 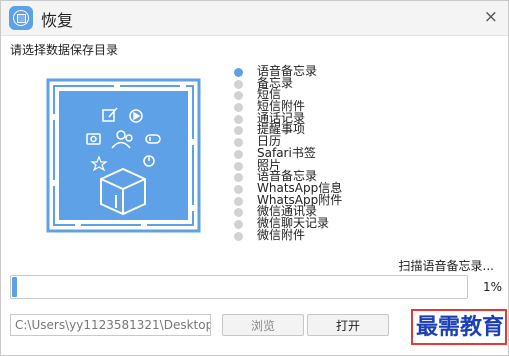 I want to click on box-icon, so click(x=123, y=191).